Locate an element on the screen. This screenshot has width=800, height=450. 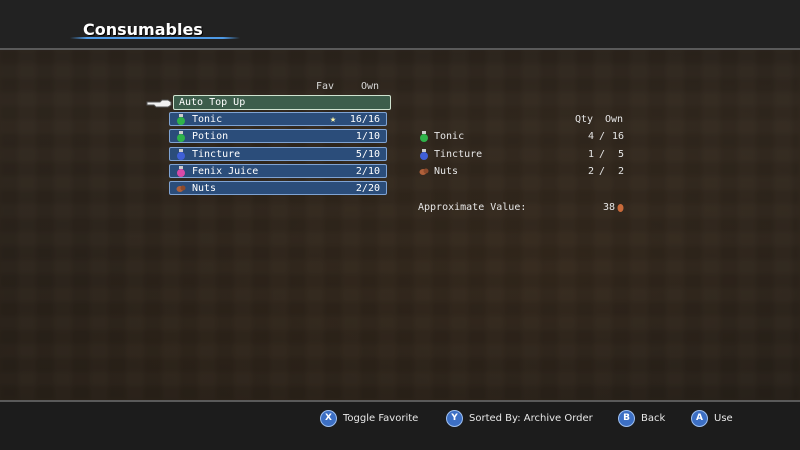
approximate-value-label: Approximate Value: is located at coordinates (472, 207).